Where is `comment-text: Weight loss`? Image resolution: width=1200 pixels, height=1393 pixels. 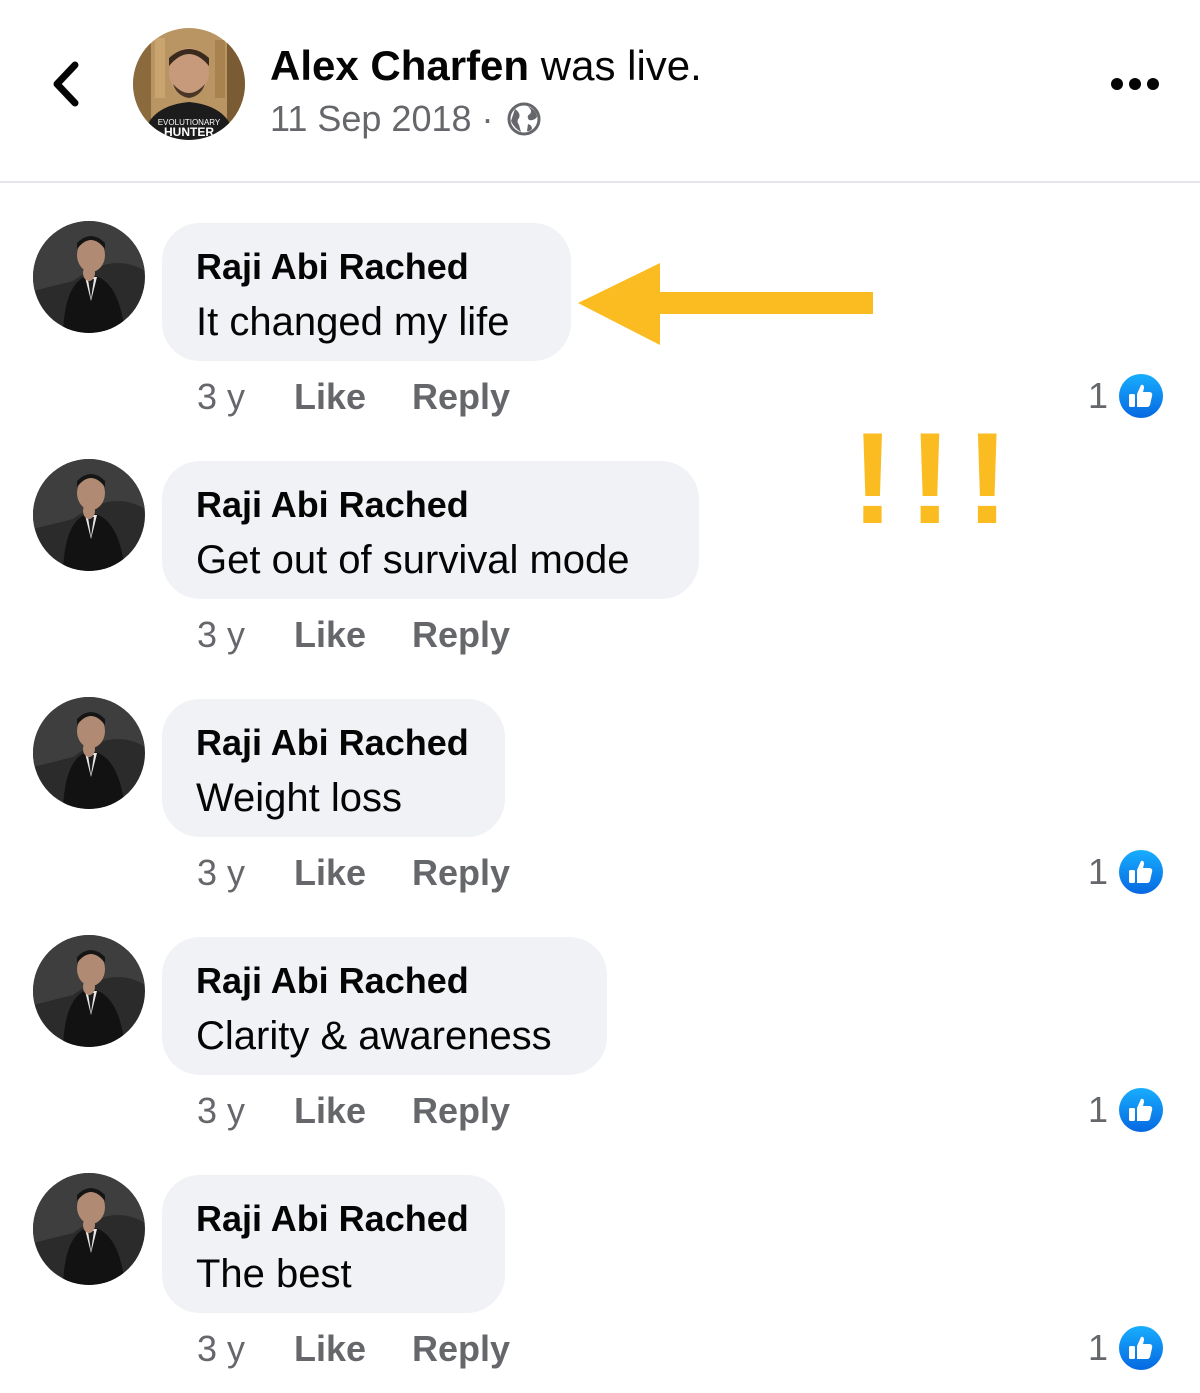
comment-text: Weight loss is located at coordinates (299, 798).